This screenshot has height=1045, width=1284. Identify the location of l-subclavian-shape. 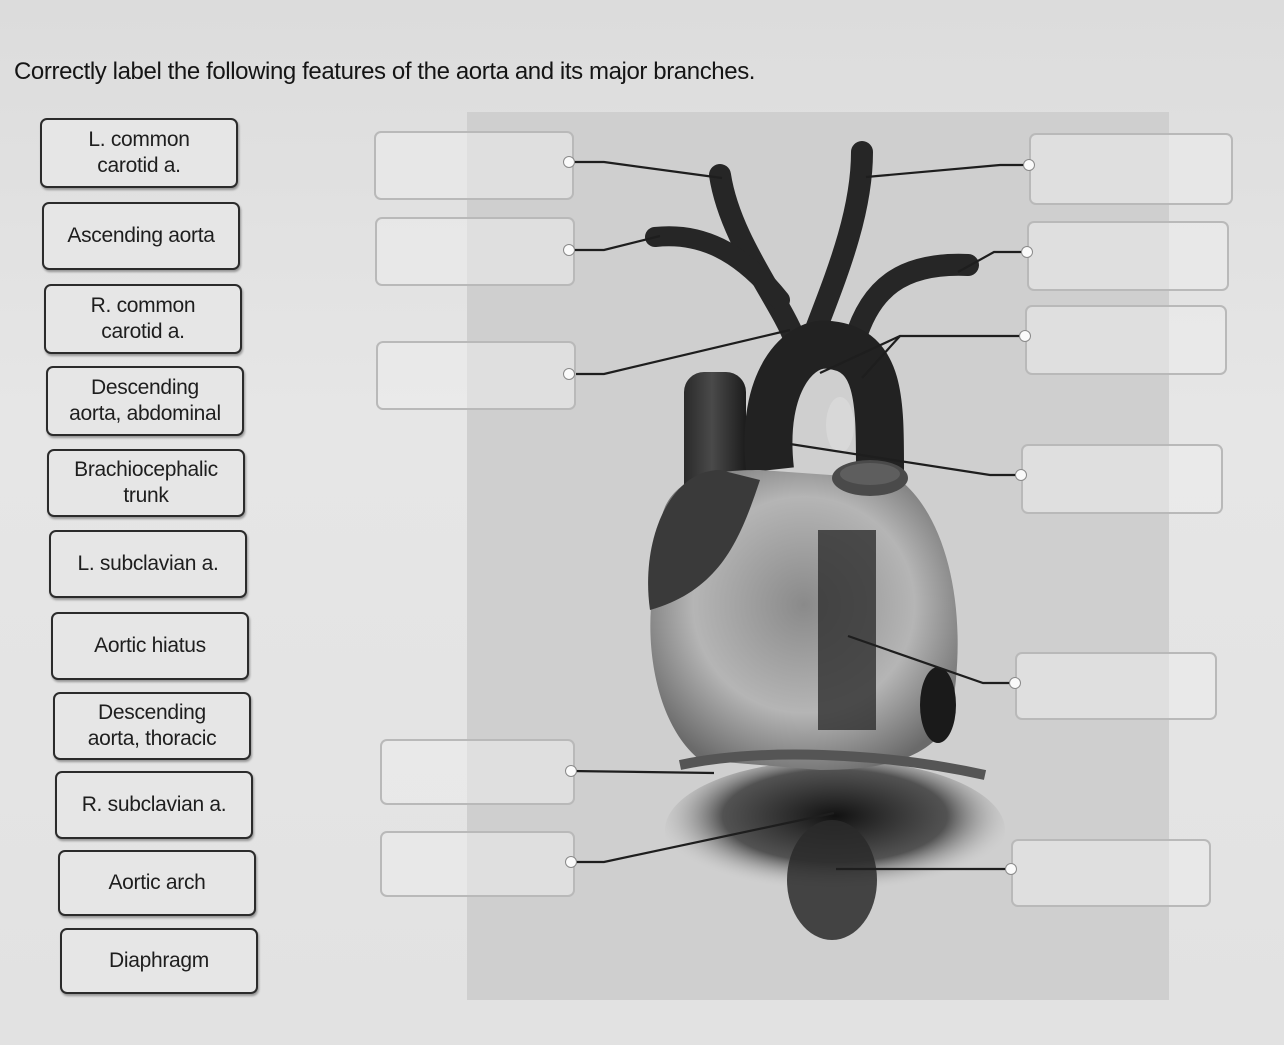
(911, 302).